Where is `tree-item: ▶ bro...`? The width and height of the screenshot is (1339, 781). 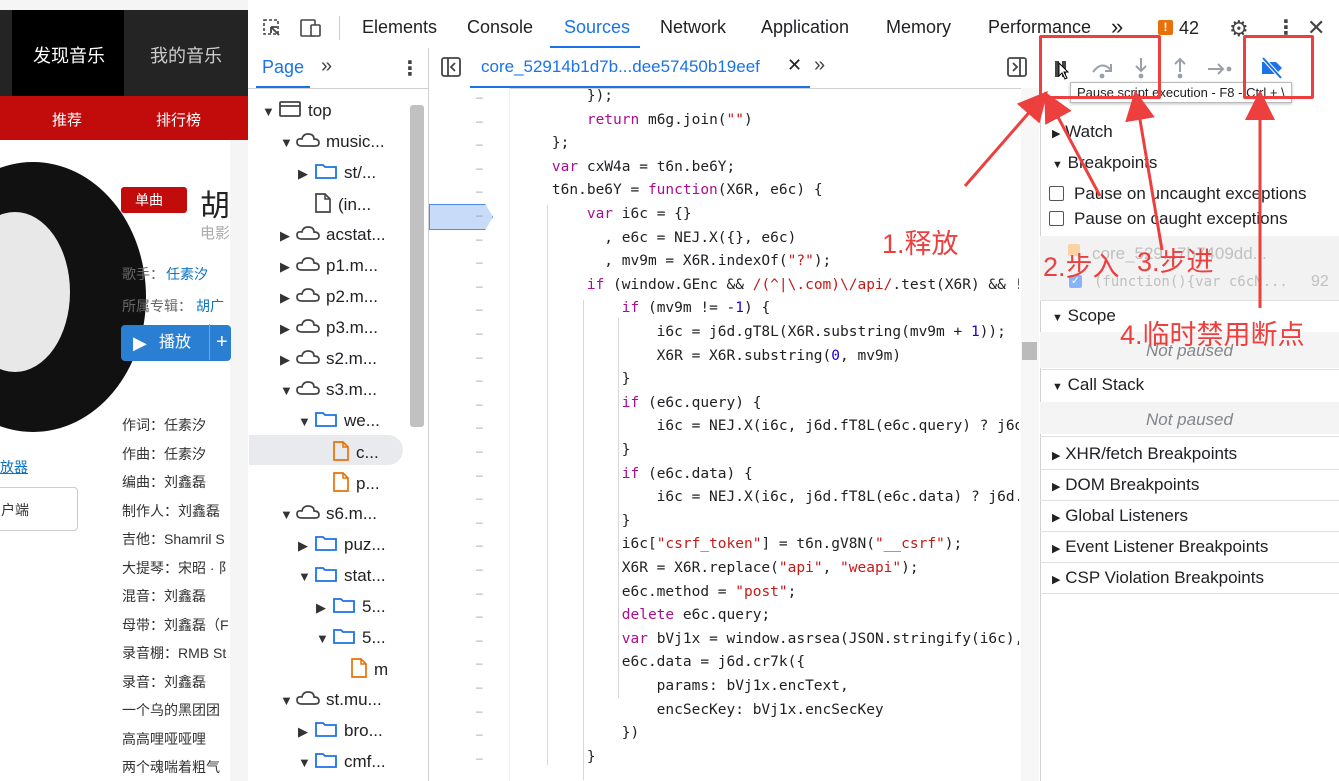 tree-item: ▶ bro... is located at coordinates (340, 731).